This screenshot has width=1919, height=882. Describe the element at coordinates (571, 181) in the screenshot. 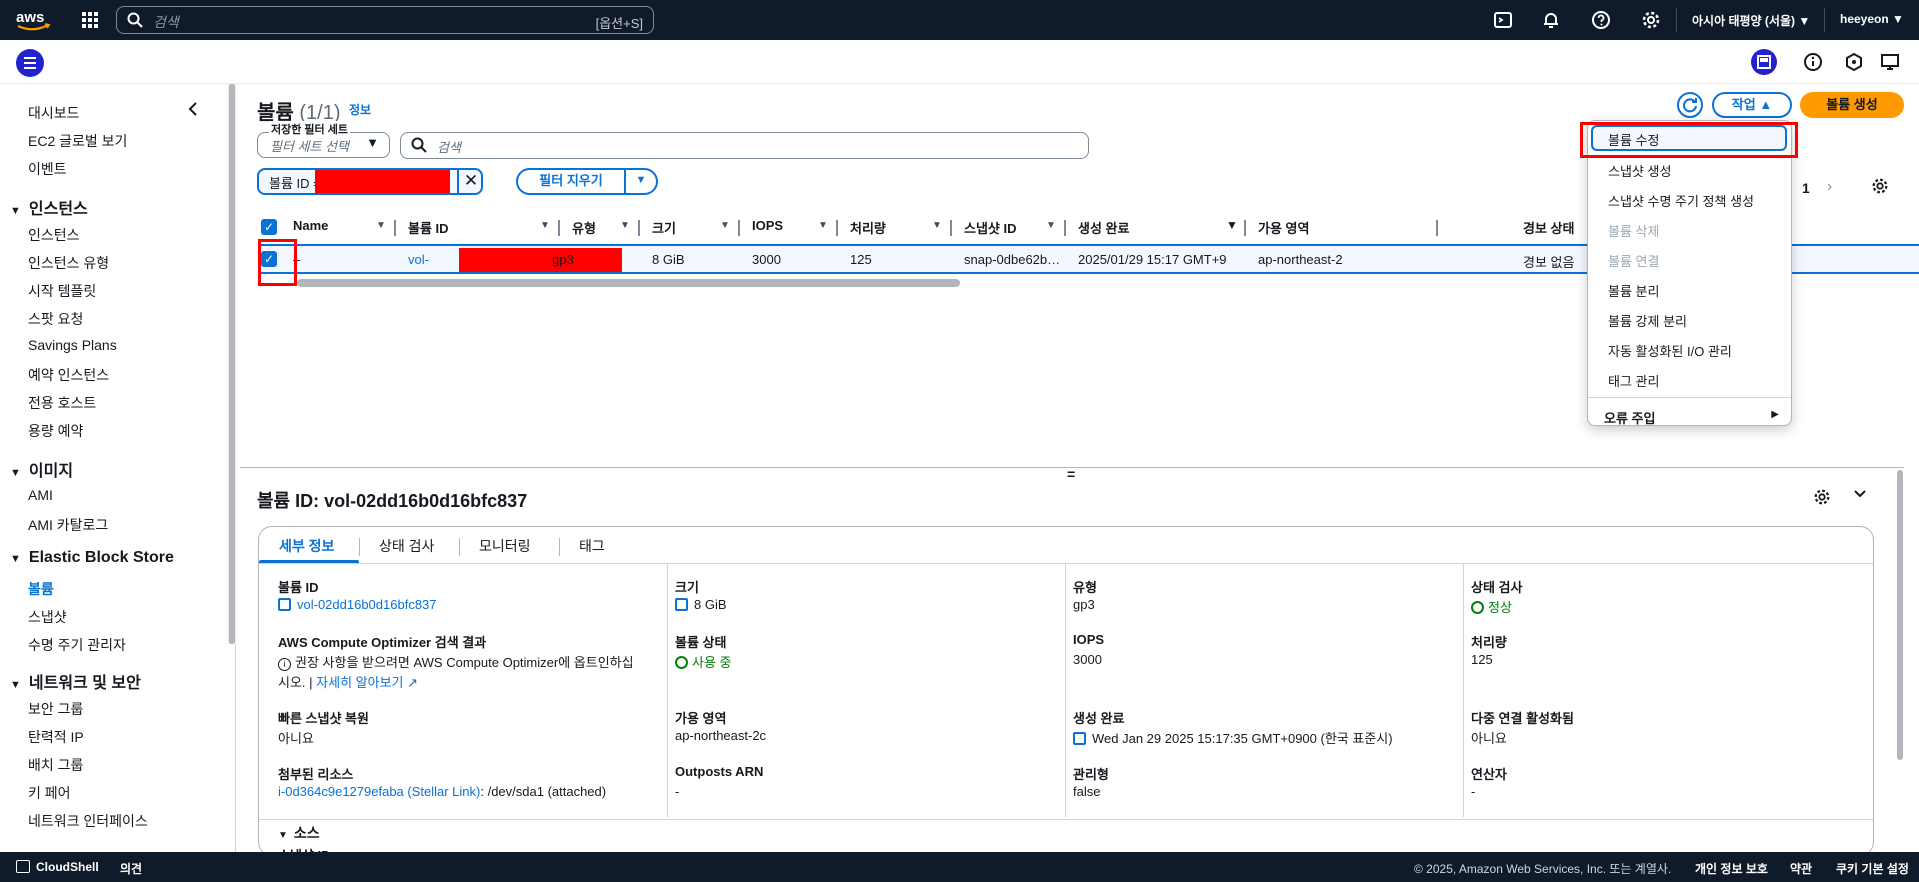

I see `clear-filters-button: 필터 지우기` at that location.